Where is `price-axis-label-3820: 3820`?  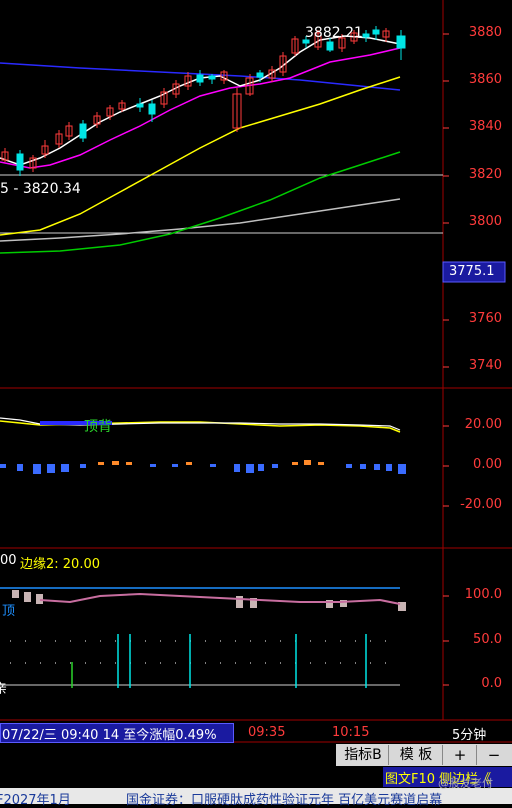
price-axis-label-3820: 3820 is located at coordinates (485, 174).